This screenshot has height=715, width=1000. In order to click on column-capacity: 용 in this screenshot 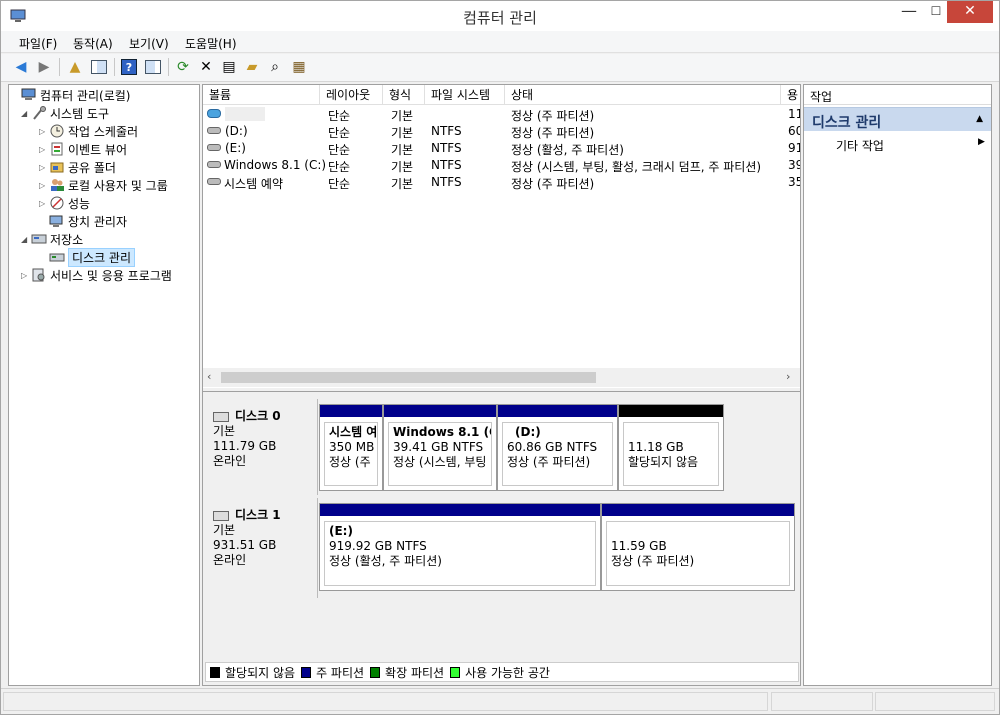, I will do `click(790, 95)`.